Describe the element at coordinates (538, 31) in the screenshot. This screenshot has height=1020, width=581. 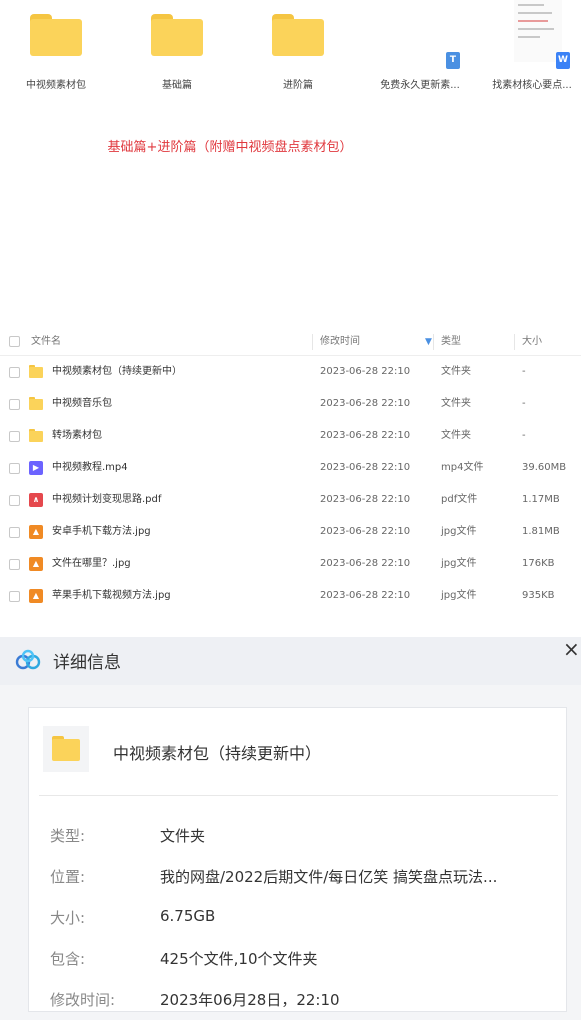
I see `document-thumbnail` at that location.